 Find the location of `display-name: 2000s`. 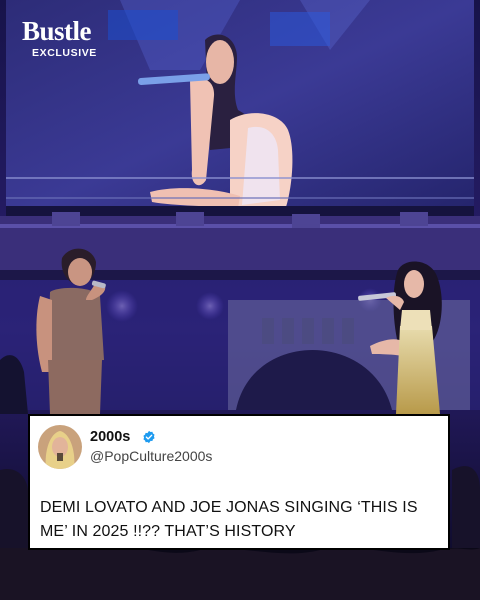

display-name: 2000s is located at coordinates (110, 437).